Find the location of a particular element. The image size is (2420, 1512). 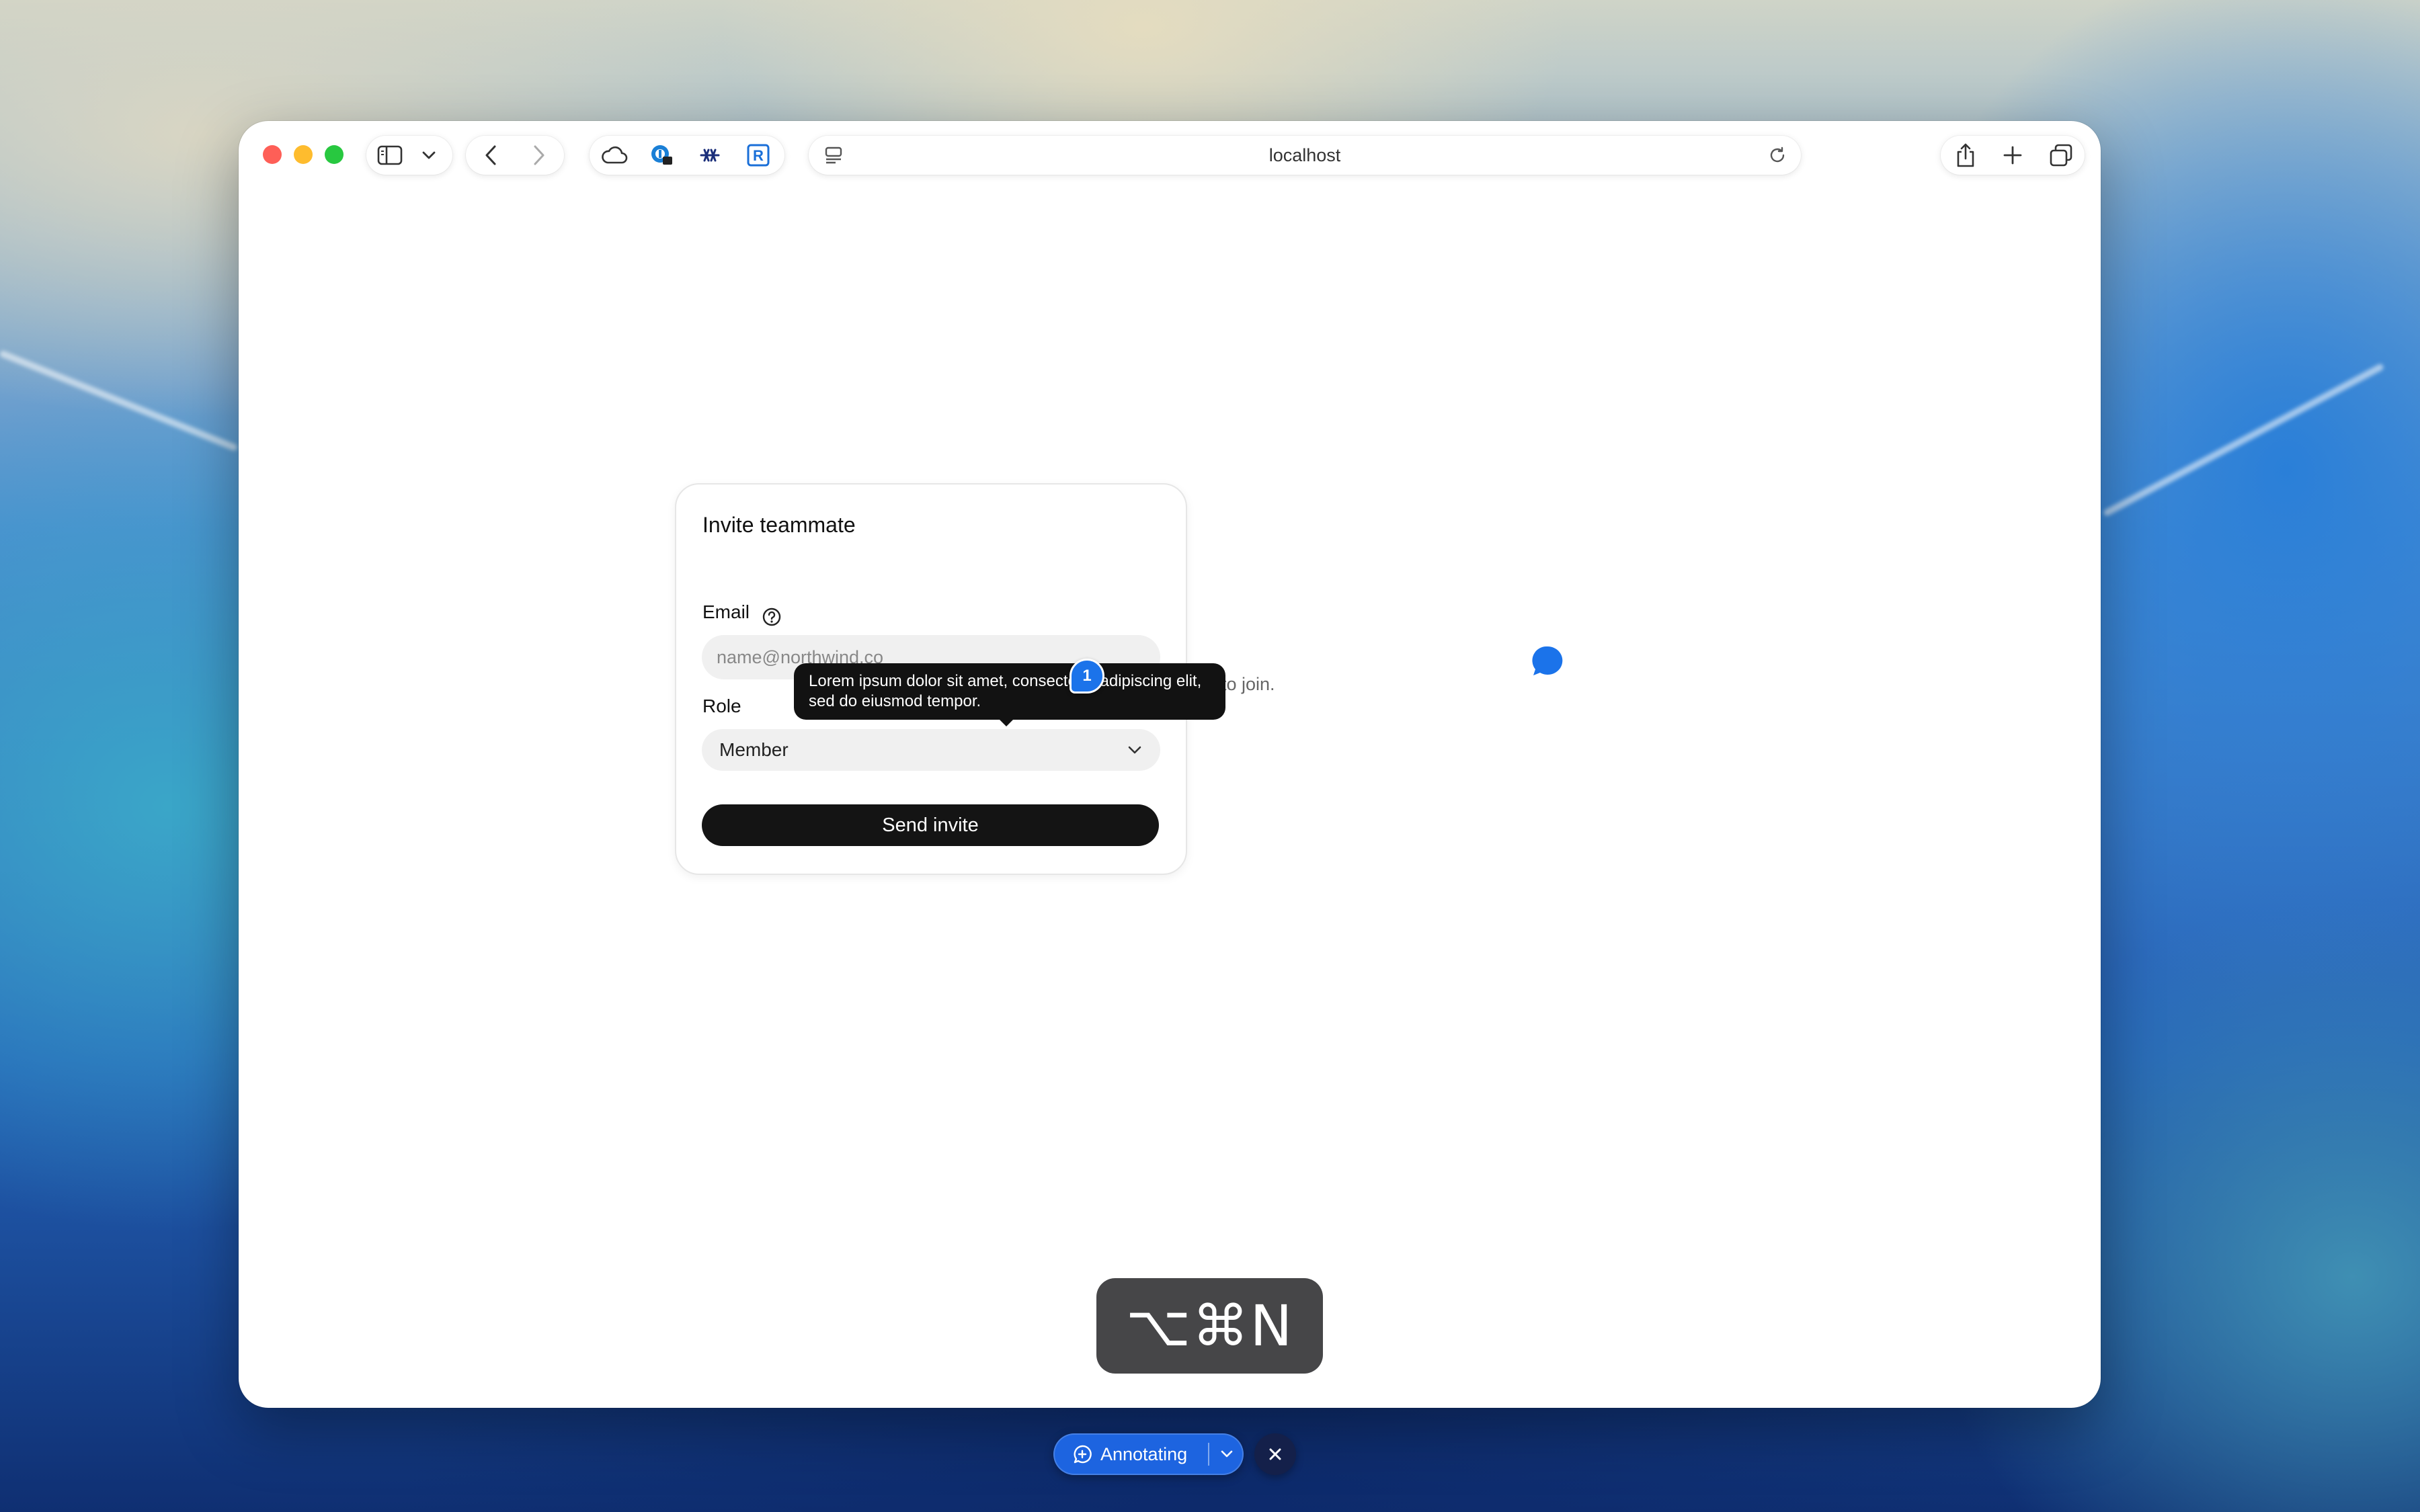

annotating-toggle: Annotating is located at coordinates (1148, 1454).